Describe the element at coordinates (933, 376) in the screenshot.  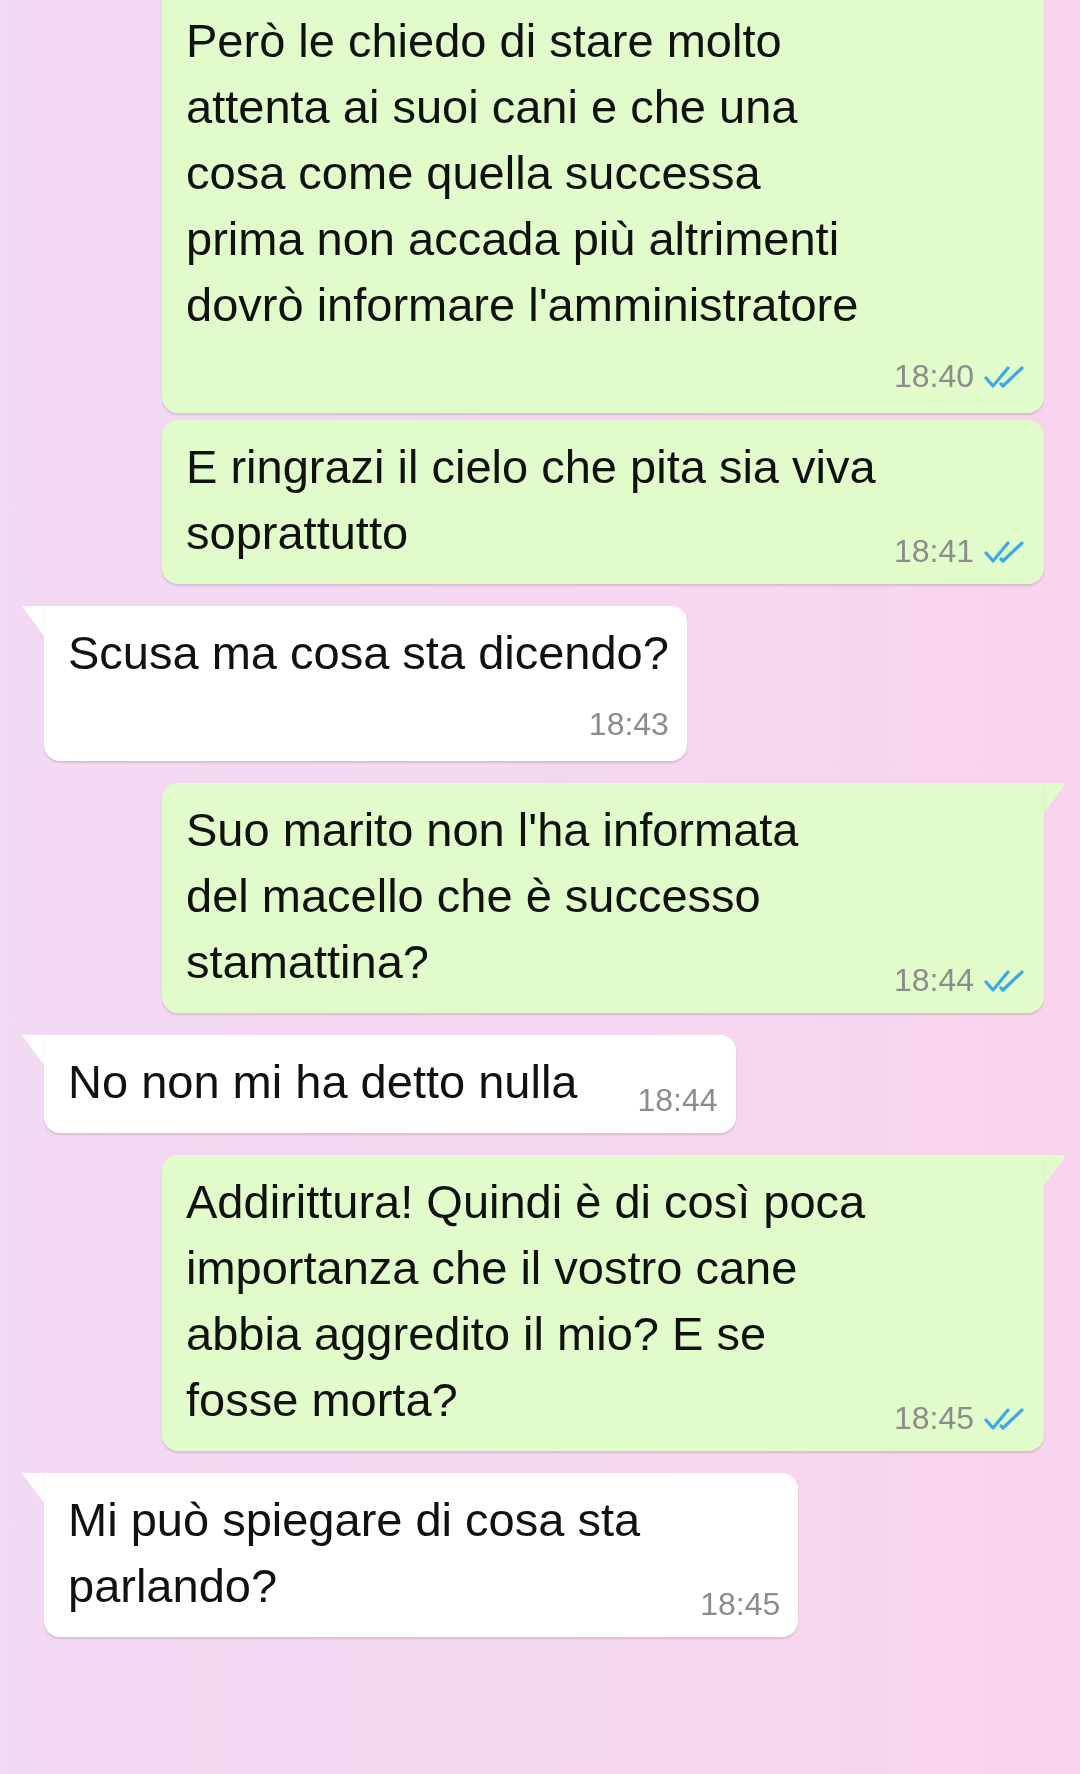
I see `message-time: 18:40` at that location.